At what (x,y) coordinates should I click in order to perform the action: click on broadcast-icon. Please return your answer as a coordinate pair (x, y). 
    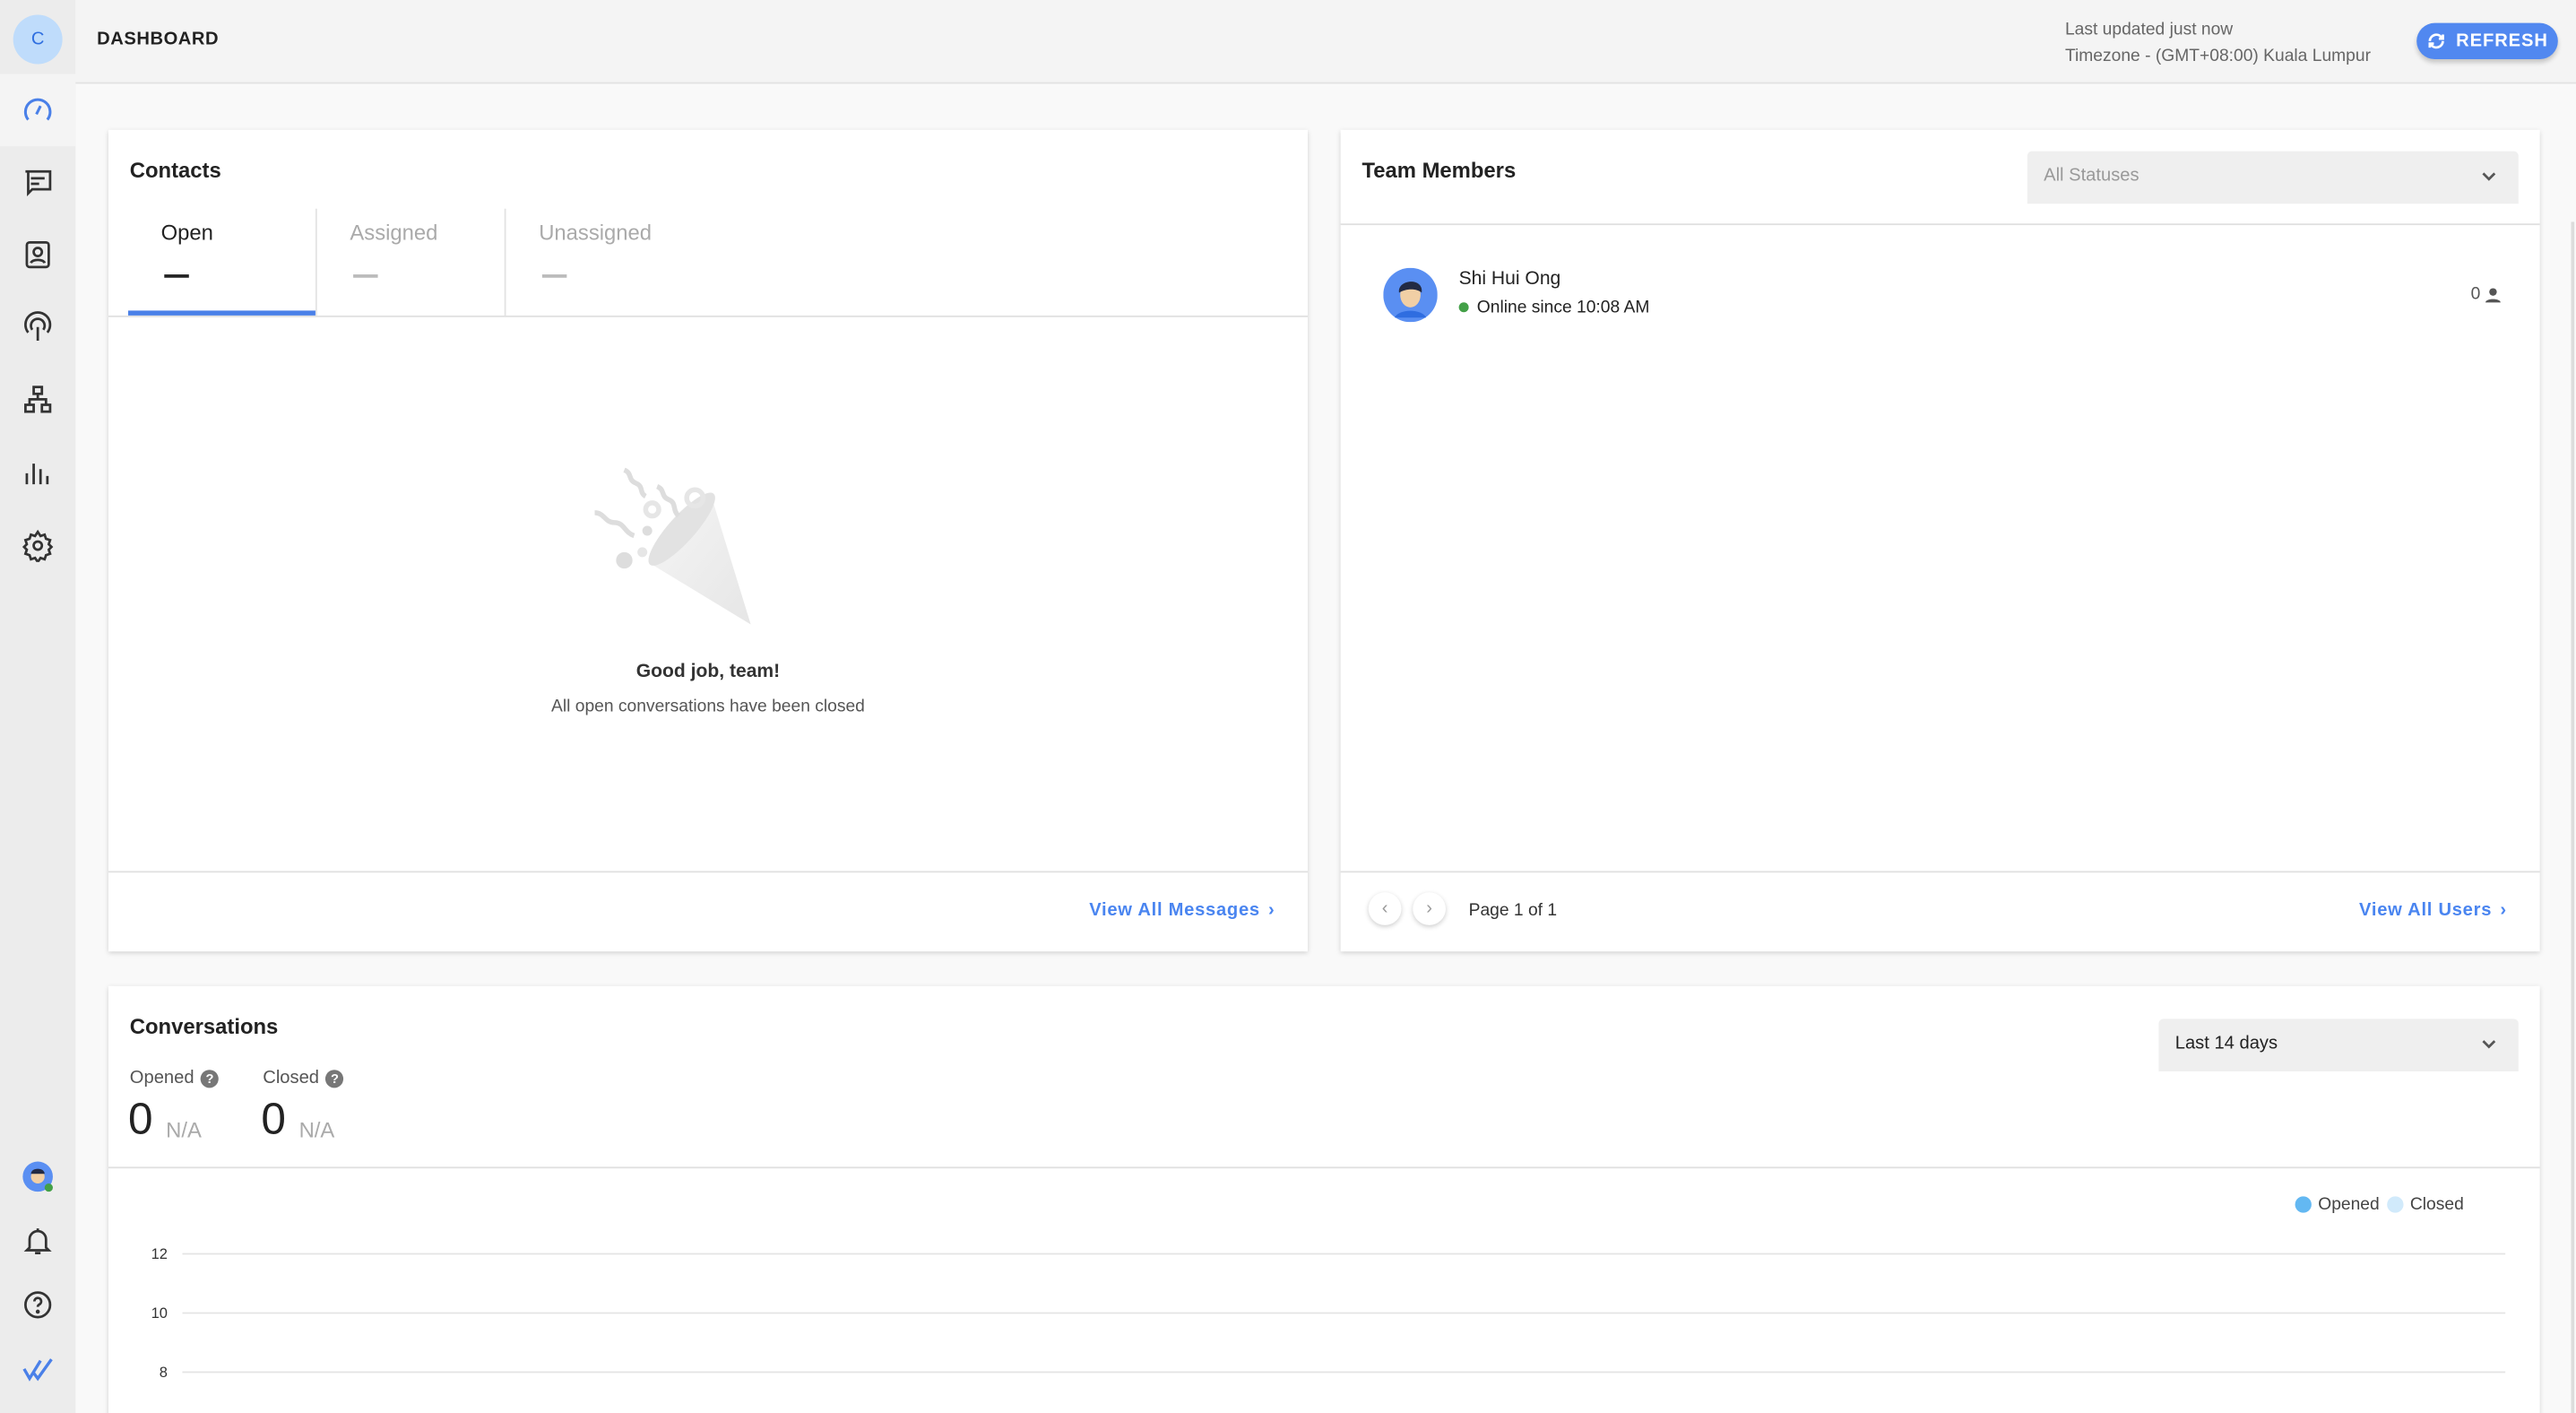
    Looking at the image, I should click on (37, 327).